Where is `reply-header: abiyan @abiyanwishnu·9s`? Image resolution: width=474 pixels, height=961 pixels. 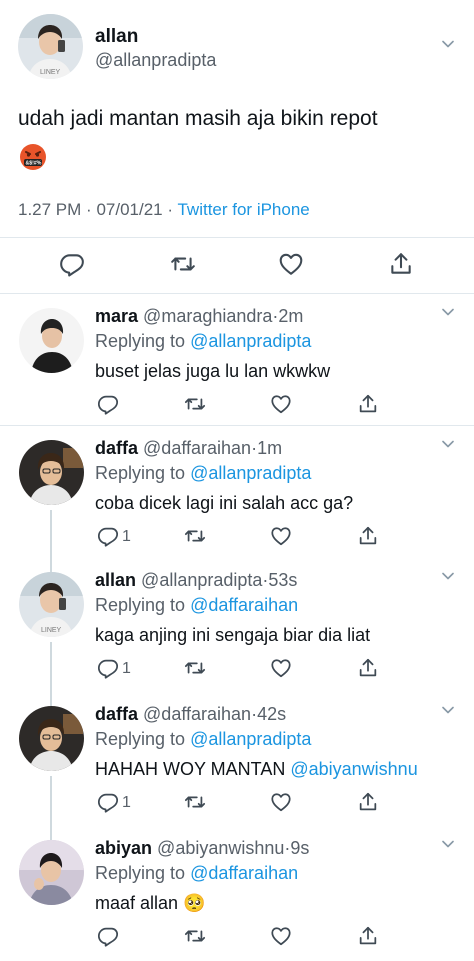
reply-header: abiyan @abiyanwishnu·9s is located at coordinates (202, 848).